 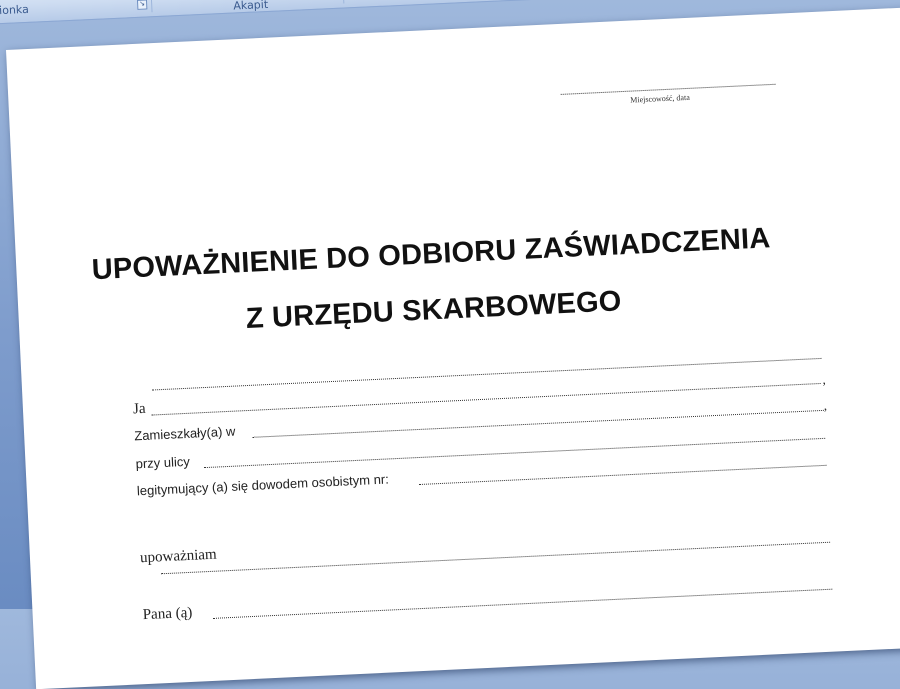 I want to click on field-address-label: Zamieszkały(a) w, so click(x=184, y=433).